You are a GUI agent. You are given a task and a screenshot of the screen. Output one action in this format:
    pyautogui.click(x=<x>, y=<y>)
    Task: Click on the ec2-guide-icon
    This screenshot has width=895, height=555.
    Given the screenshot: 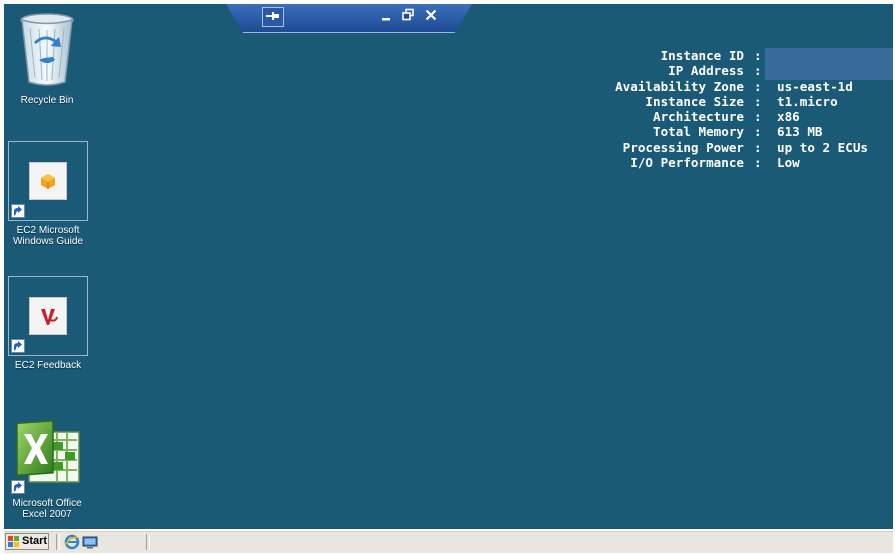 What is the action you would take?
    pyautogui.click(x=48, y=181)
    